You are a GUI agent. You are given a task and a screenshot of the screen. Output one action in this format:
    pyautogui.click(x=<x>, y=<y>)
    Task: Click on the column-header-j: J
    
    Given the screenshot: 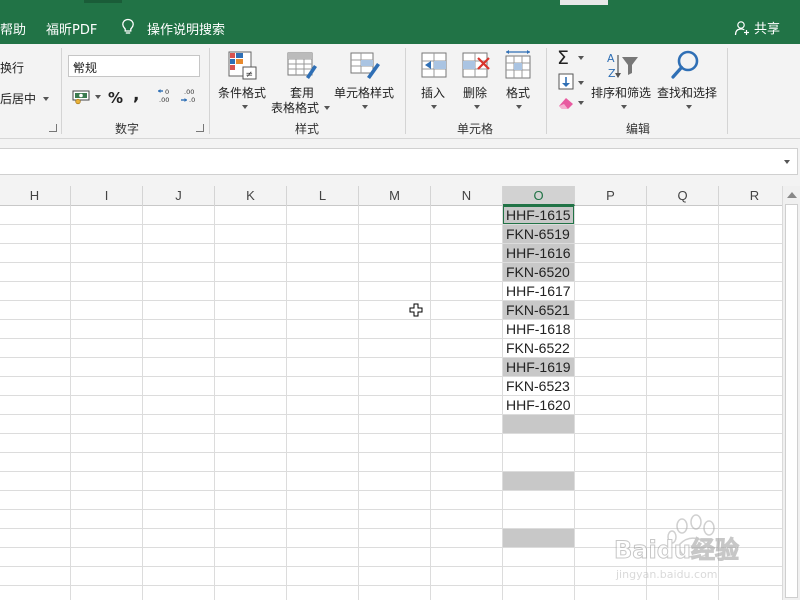 What is the action you would take?
    pyautogui.click(x=179, y=196)
    